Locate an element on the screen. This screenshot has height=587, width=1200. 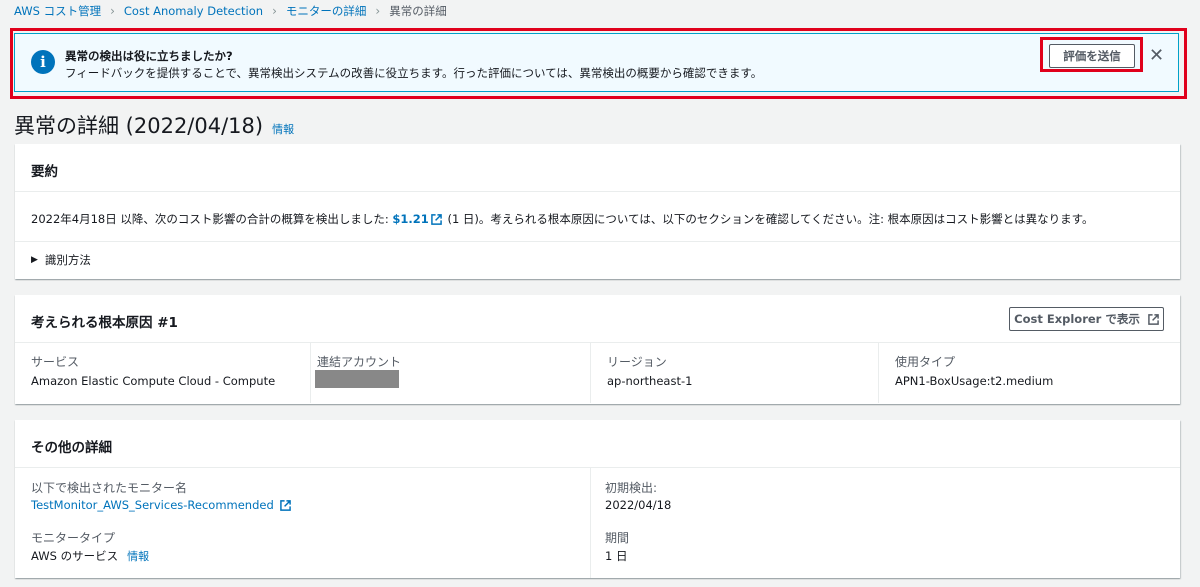
duration-value: 1 日 is located at coordinates (616, 556).